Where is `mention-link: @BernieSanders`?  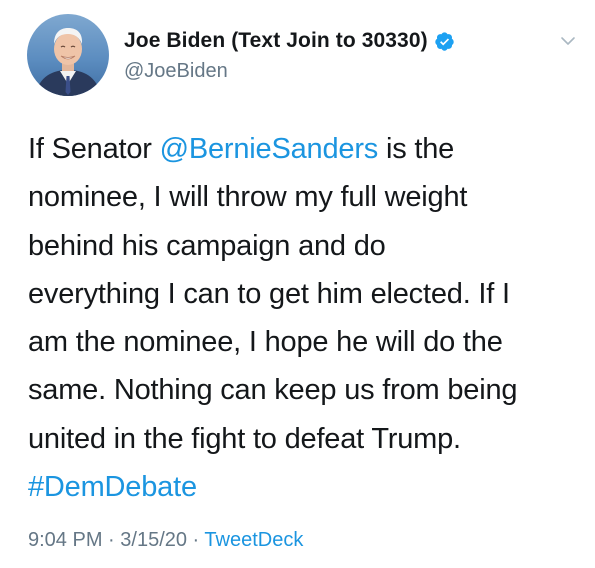 mention-link: @BernieSanders is located at coordinates (269, 149).